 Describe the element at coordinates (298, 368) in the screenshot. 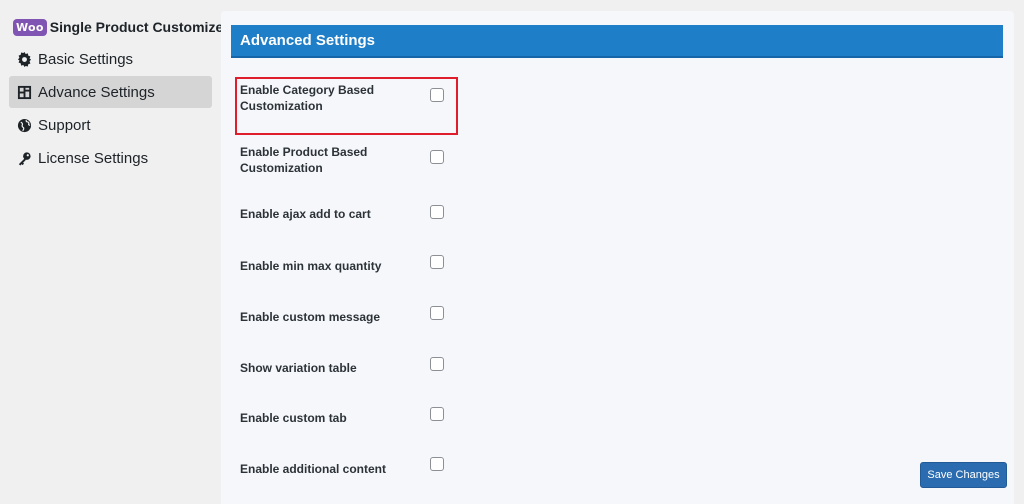

I see `setting-label: Show variation table` at that location.